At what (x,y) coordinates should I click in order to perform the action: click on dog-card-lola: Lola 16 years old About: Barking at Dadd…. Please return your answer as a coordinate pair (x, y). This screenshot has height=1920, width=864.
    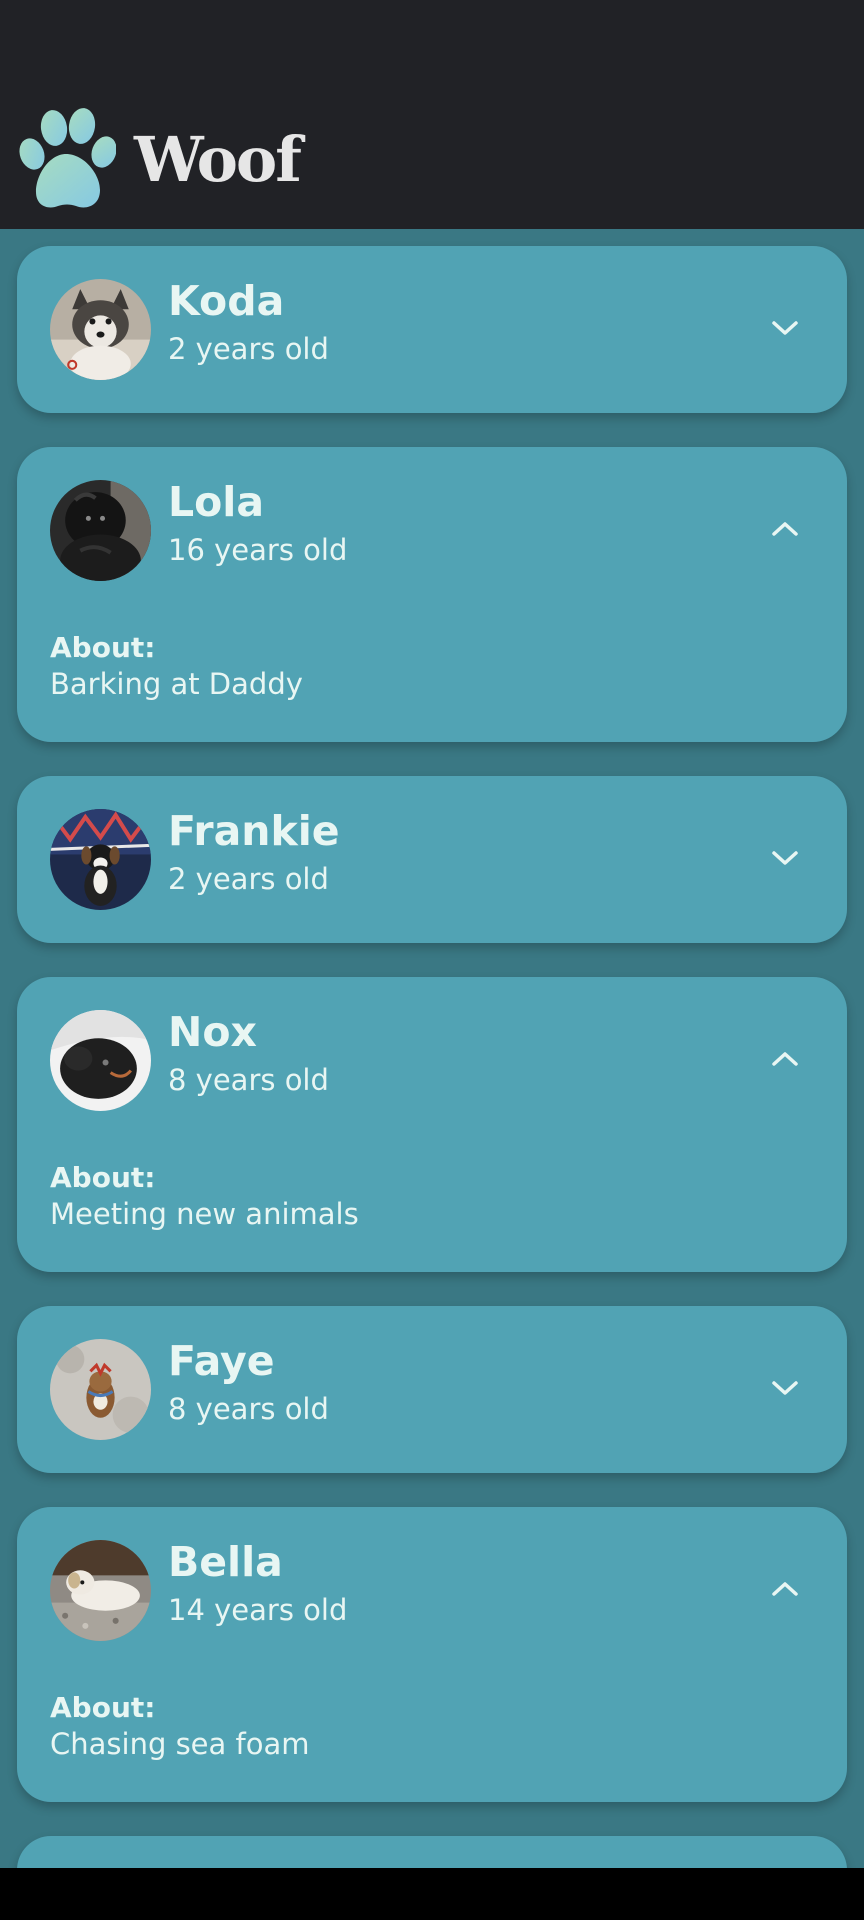
    Looking at the image, I should click on (432, 594).